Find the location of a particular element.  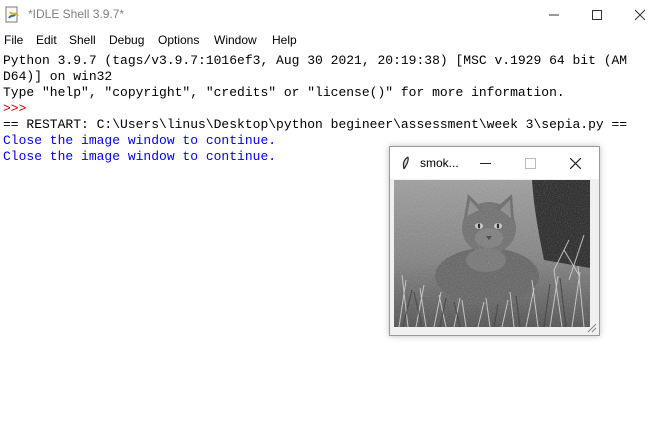

menu-help: Help is located at coordinates (284, 40).